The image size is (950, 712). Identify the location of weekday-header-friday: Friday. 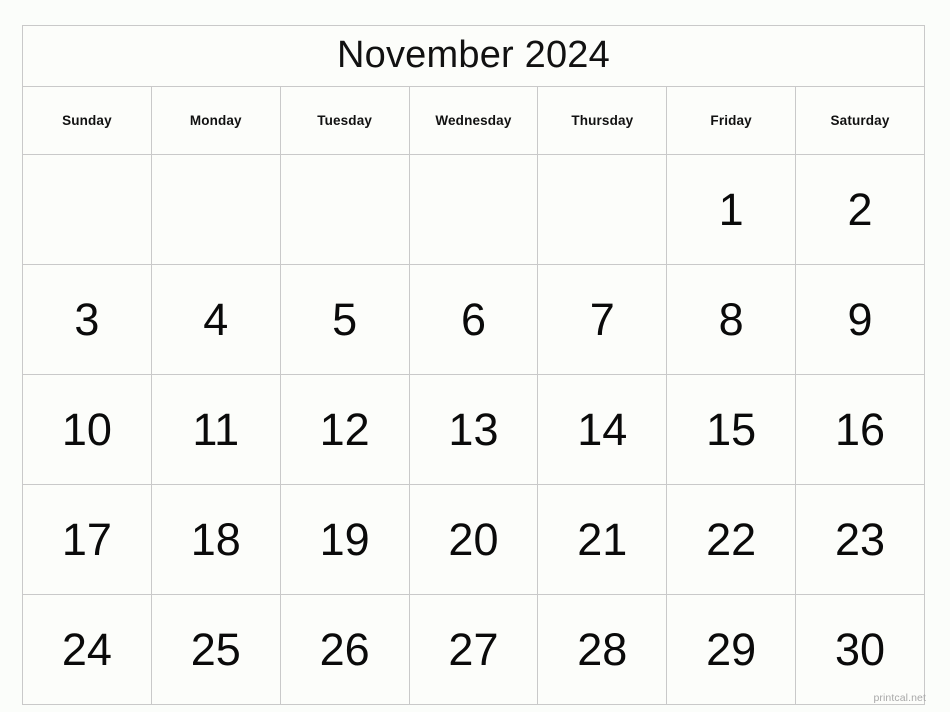
(731, 120).